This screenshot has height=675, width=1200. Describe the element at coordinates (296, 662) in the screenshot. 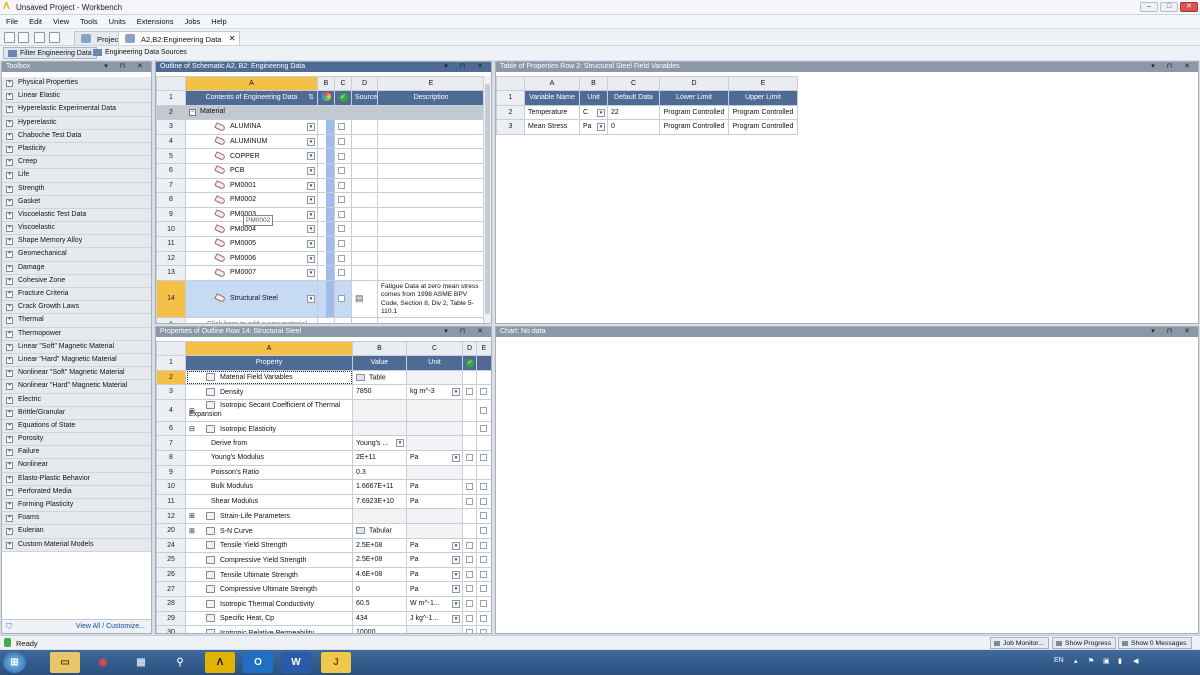

I see `word-icon: W` at that location.